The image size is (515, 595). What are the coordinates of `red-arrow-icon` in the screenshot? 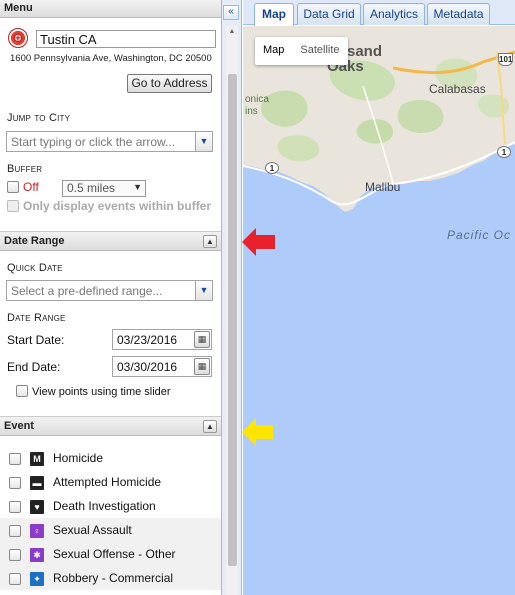 It's located at (258, 242).